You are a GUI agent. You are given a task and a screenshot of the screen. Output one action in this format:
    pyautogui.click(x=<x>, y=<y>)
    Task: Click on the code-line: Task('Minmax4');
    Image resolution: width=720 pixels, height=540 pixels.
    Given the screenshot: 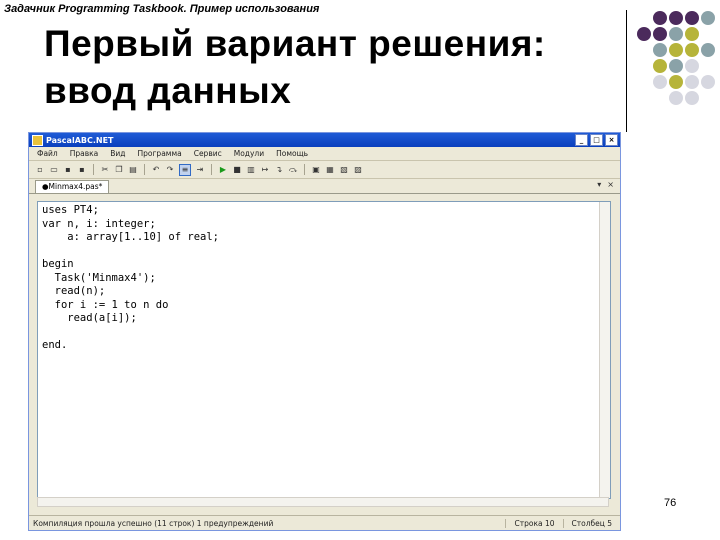 What is the action you would take?
    pyautogui.click(x=130, y=279)
    